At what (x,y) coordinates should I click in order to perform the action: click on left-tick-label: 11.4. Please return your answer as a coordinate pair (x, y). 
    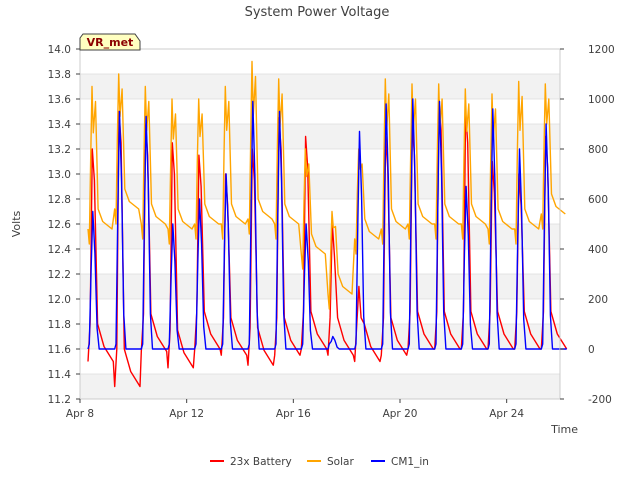
    Looking at the image, I should click on (60, 375).